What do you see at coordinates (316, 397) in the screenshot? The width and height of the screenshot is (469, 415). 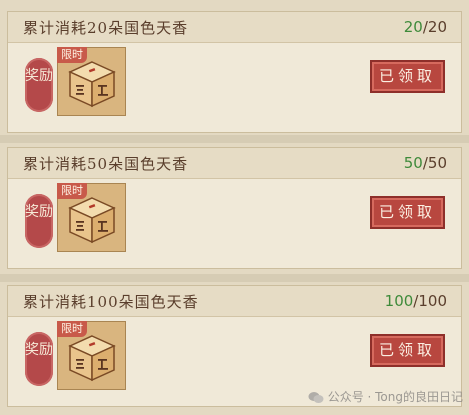 I see `wechat-icon` at bounding box center [316, 397].